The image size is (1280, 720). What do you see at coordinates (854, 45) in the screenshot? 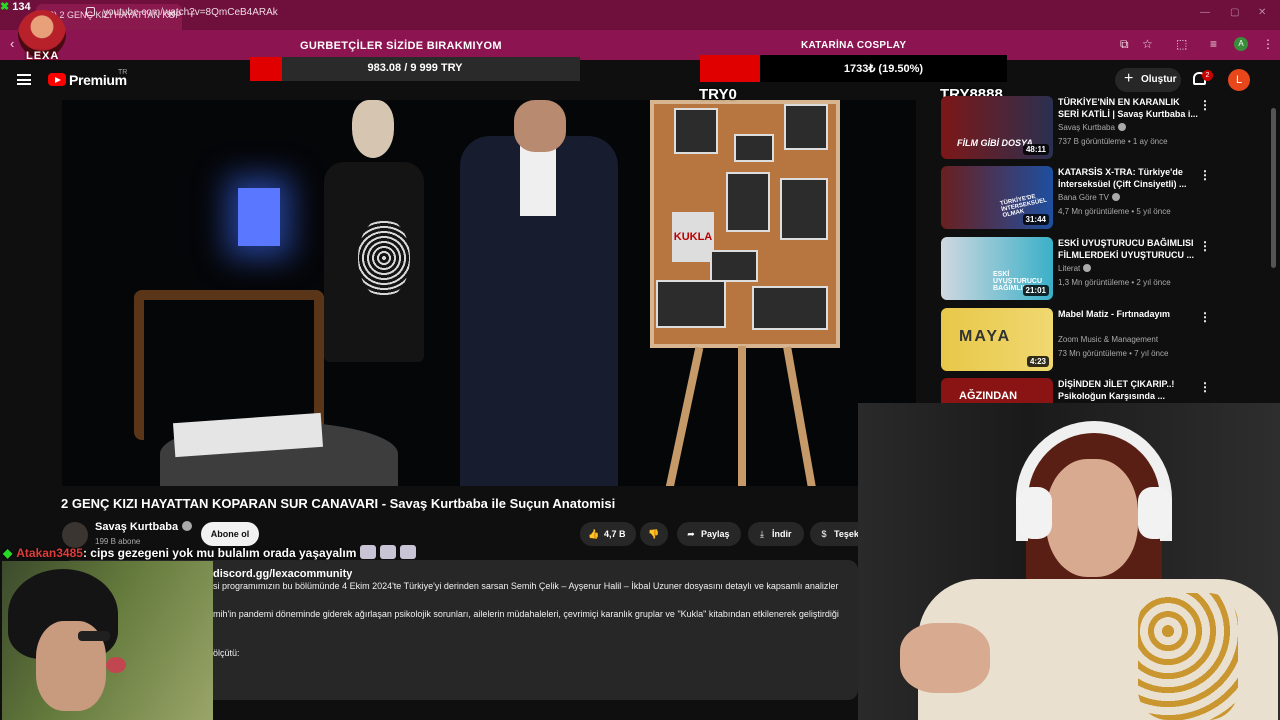
I see `goal-right-title: KATARİNA COSPLAY` at bounding box center [854, 45].